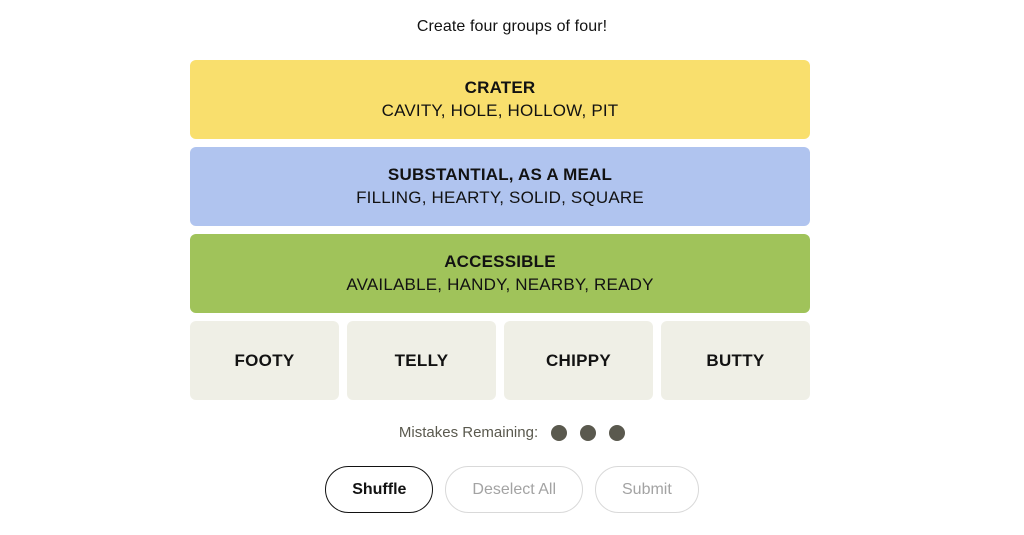 Image resolution: width=1024 pixels, height=535 pixels. What do you see at coordinates (500, 174) in the screenshot?
I see `solved-group-title: SUBSTANTIAL, AS A MEAL` at bounding box center [500, 174].